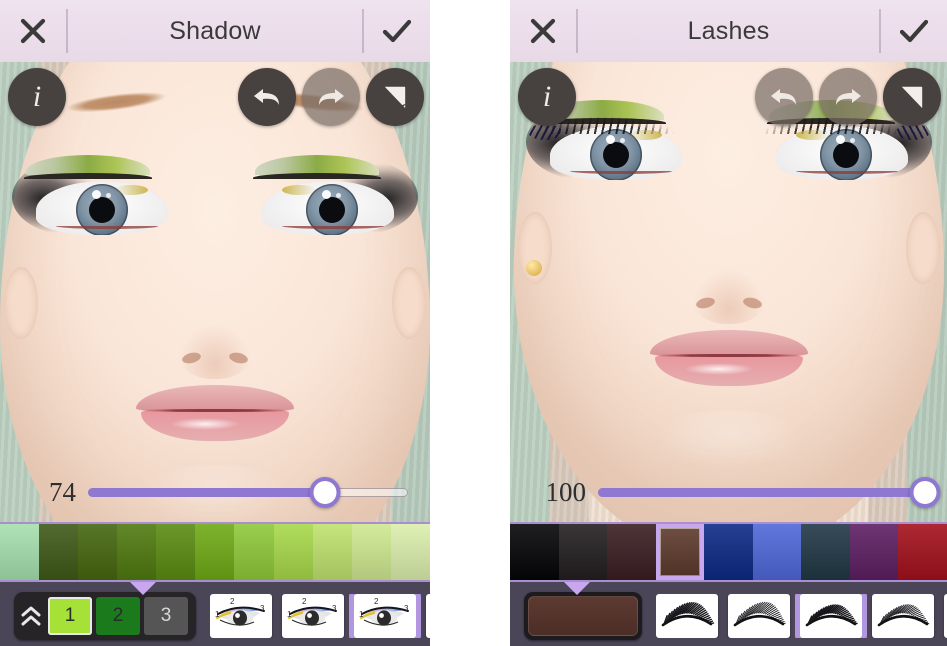 The image size is (947, 646). Describe the element at coordinates (313, 616) in the screenshot. I see `eye-style-2: 1 2 3` at that location.